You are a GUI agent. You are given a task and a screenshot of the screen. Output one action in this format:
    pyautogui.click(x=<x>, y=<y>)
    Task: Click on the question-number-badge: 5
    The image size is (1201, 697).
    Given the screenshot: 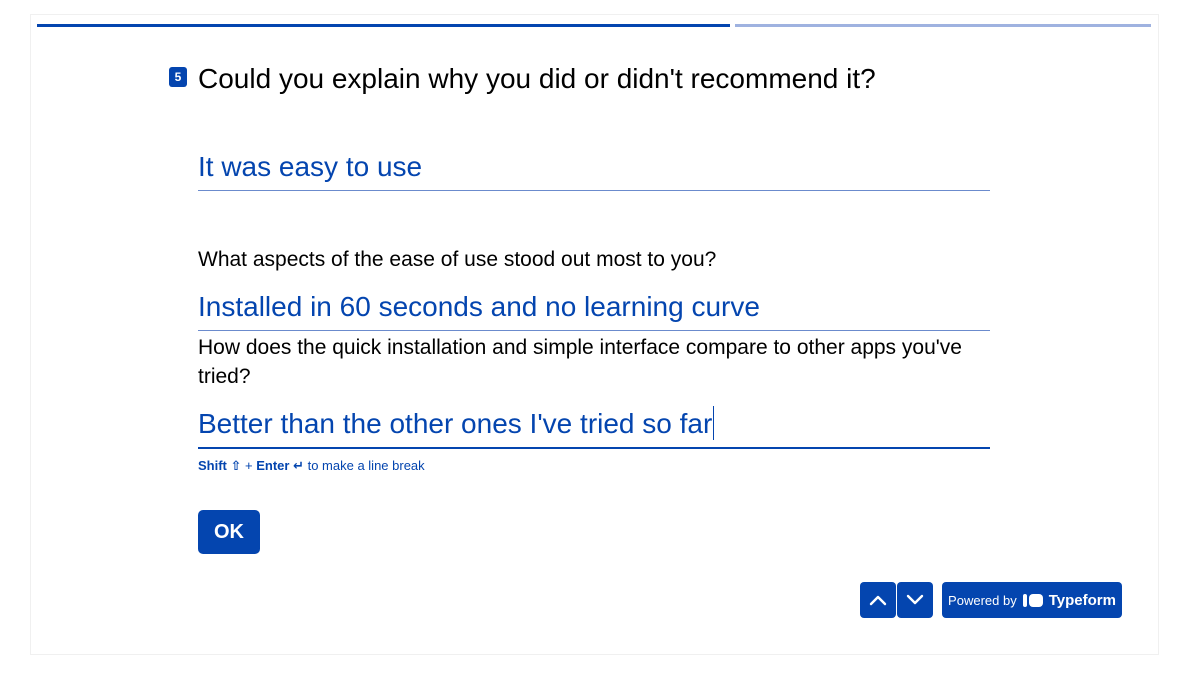 What is the action you would take?
    pyautogui.click(x=178, y=77)
    